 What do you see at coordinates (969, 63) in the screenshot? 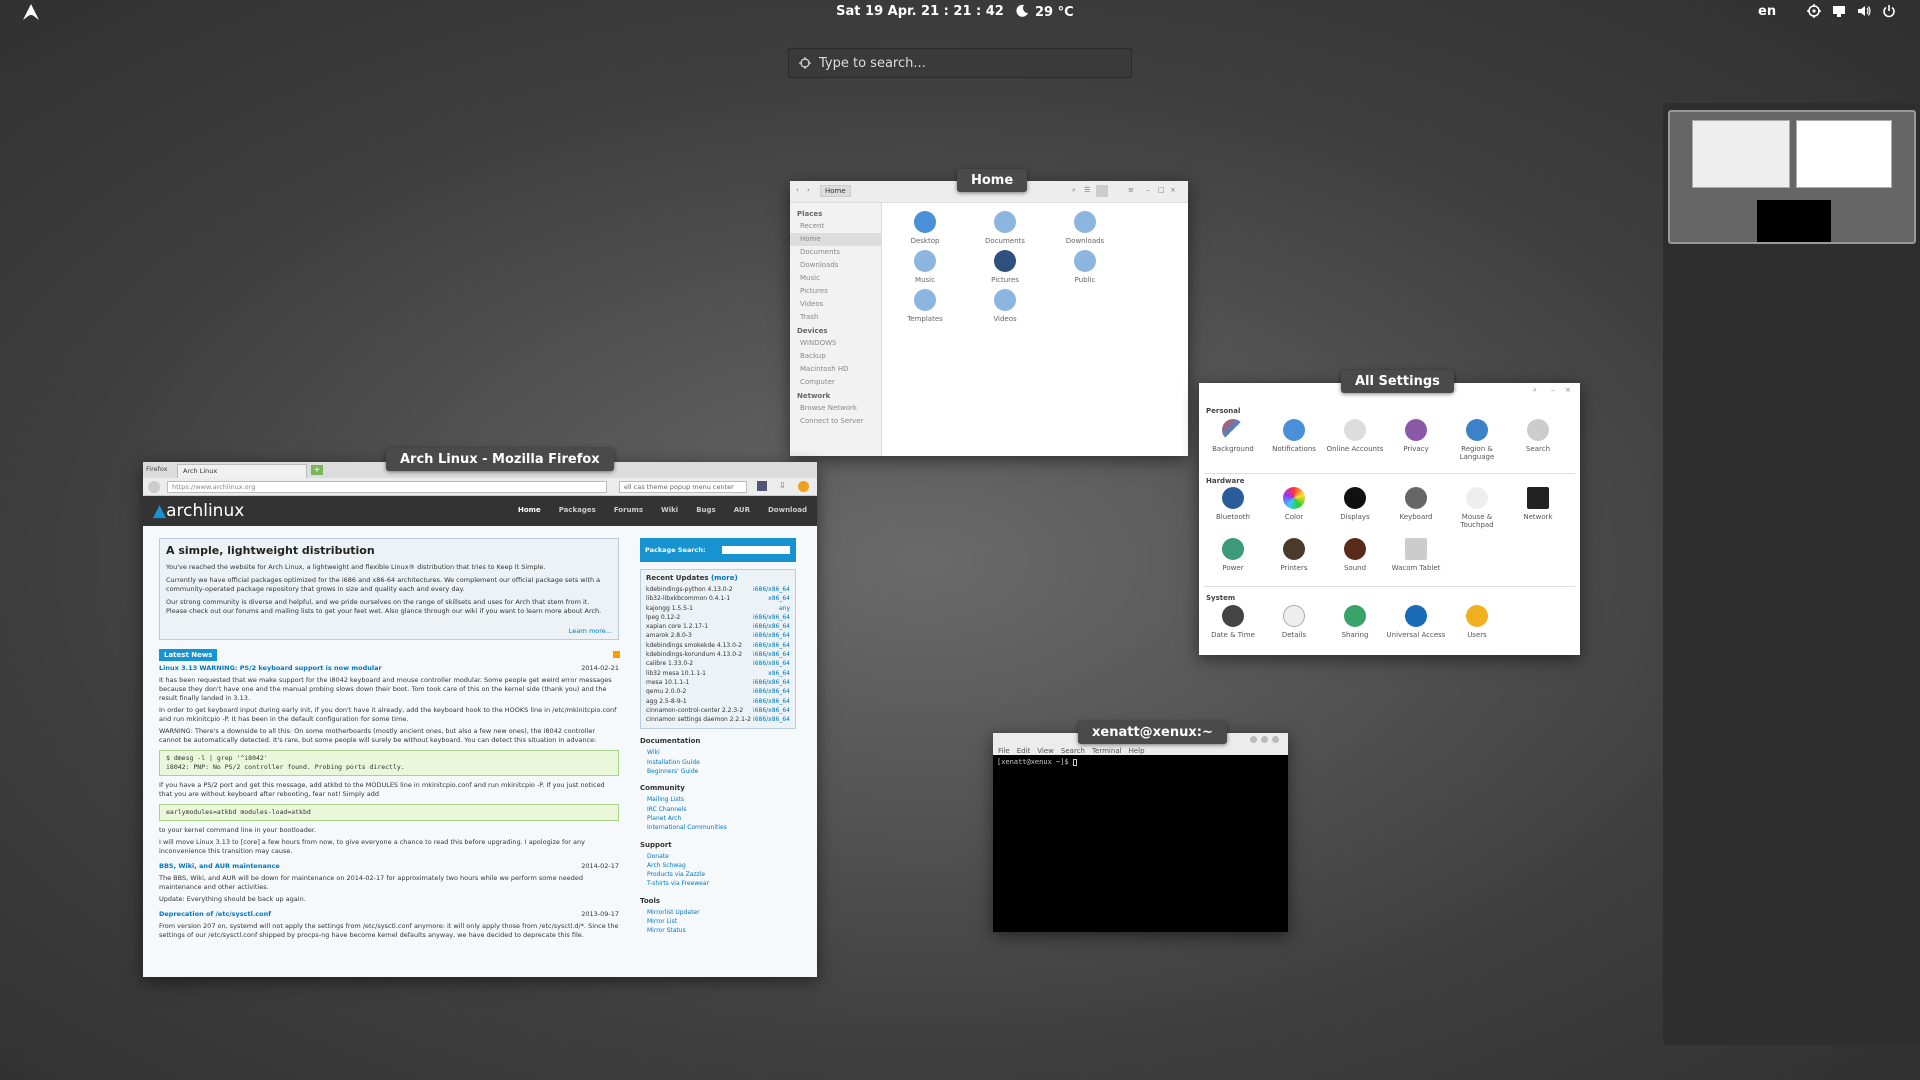
I see `search-input` at bounding box center [969, 63].